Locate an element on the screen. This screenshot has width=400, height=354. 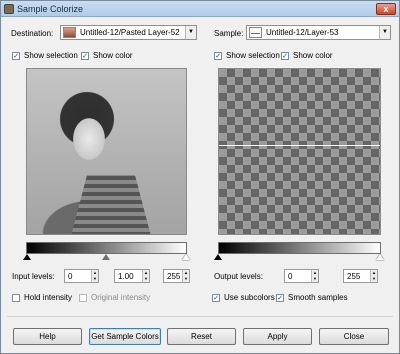
output-low-value: 0 is located at coordinates (290, 276).